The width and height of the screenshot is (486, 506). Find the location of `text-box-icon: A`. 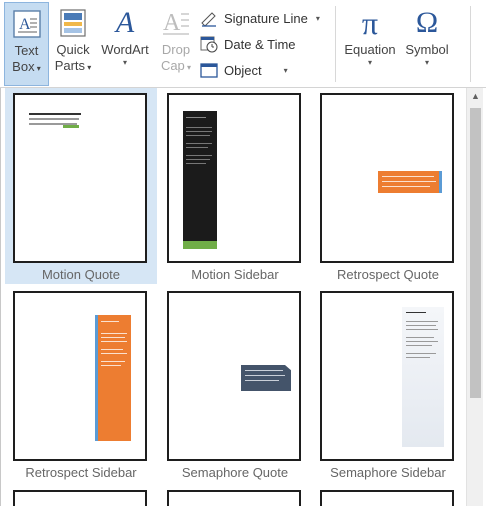

text-box-icon: A is located at coordinates (27, 24).